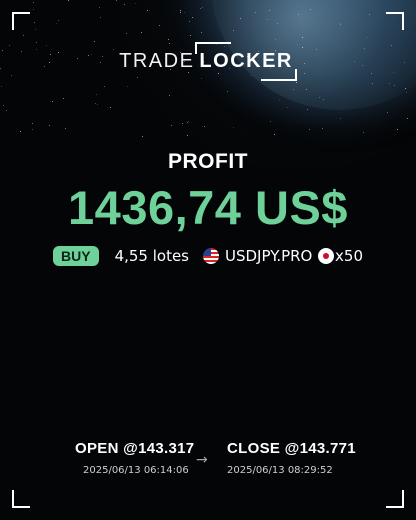  I want to click on arrow-right-icon: →, so click(202, 460).